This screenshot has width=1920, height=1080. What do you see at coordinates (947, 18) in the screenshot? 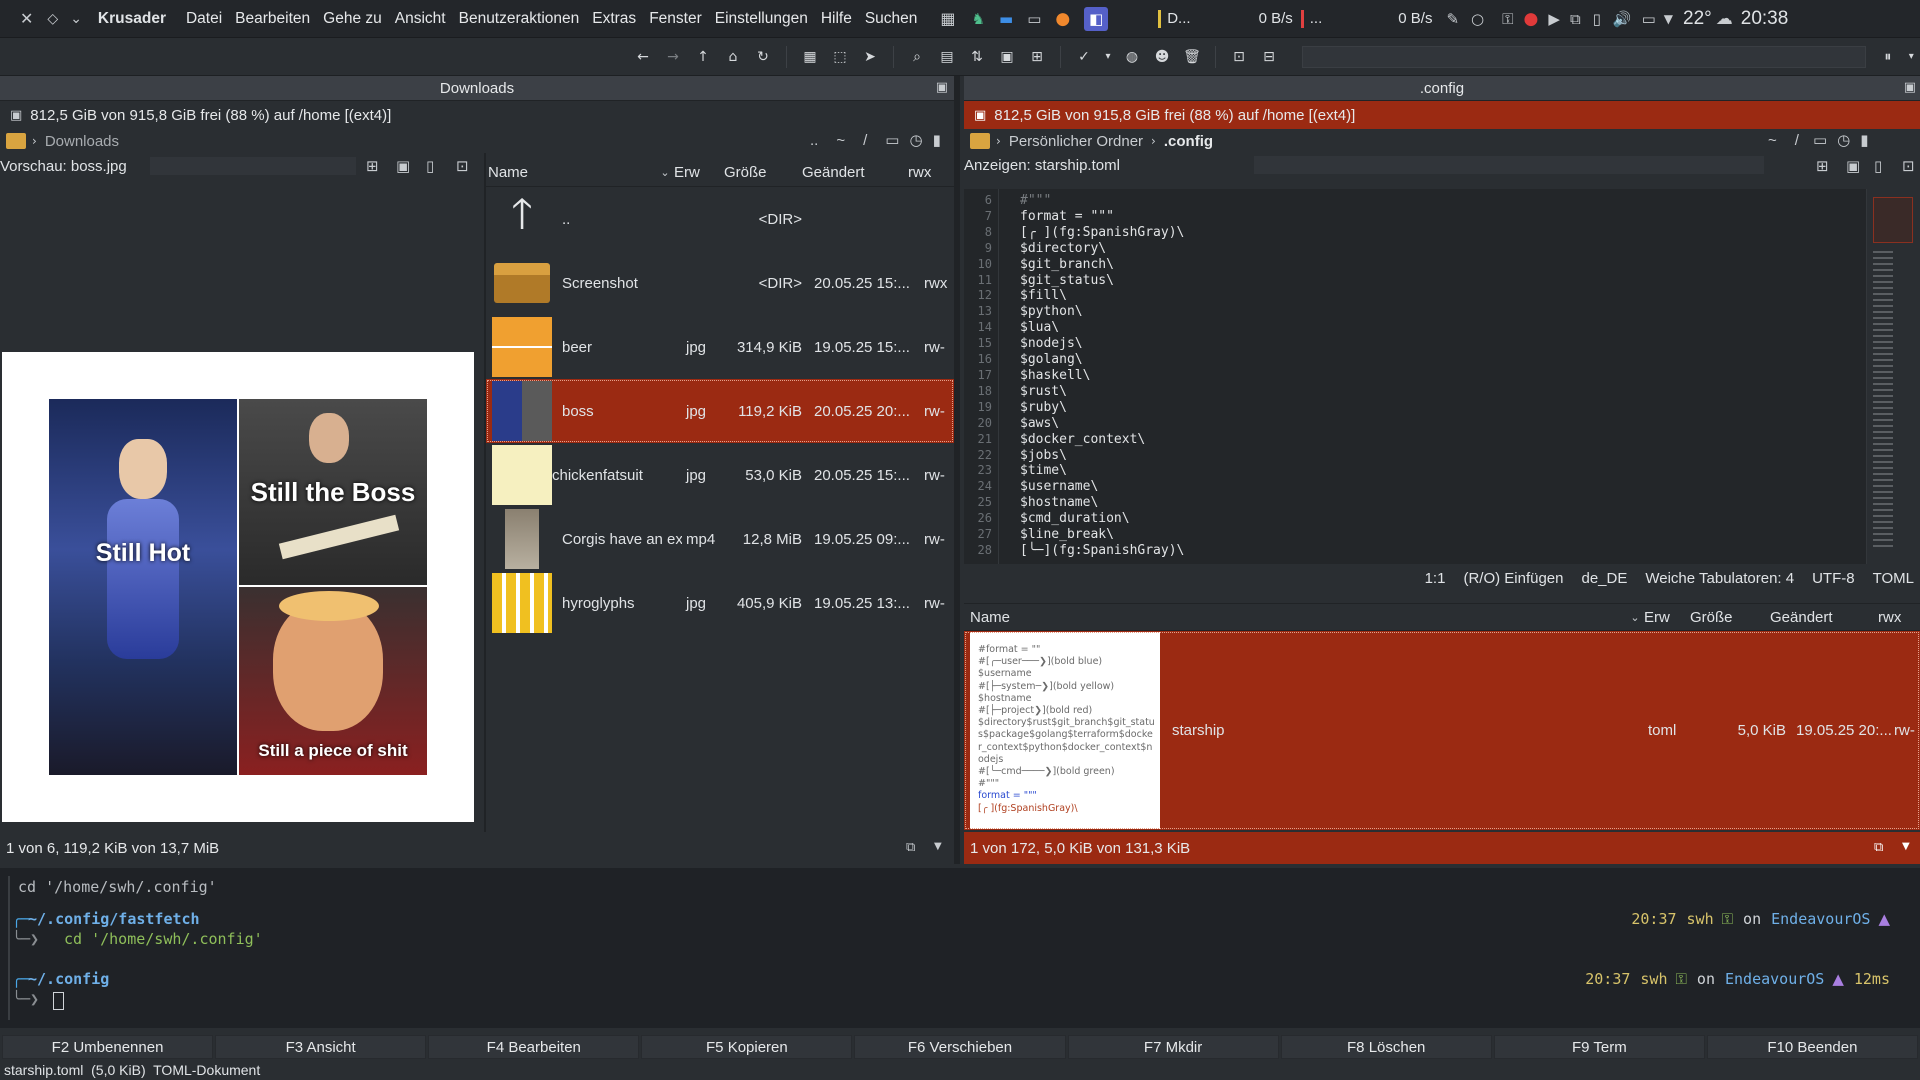
I see `app-grid-icon: ▦` at bounding box center [947, 18].